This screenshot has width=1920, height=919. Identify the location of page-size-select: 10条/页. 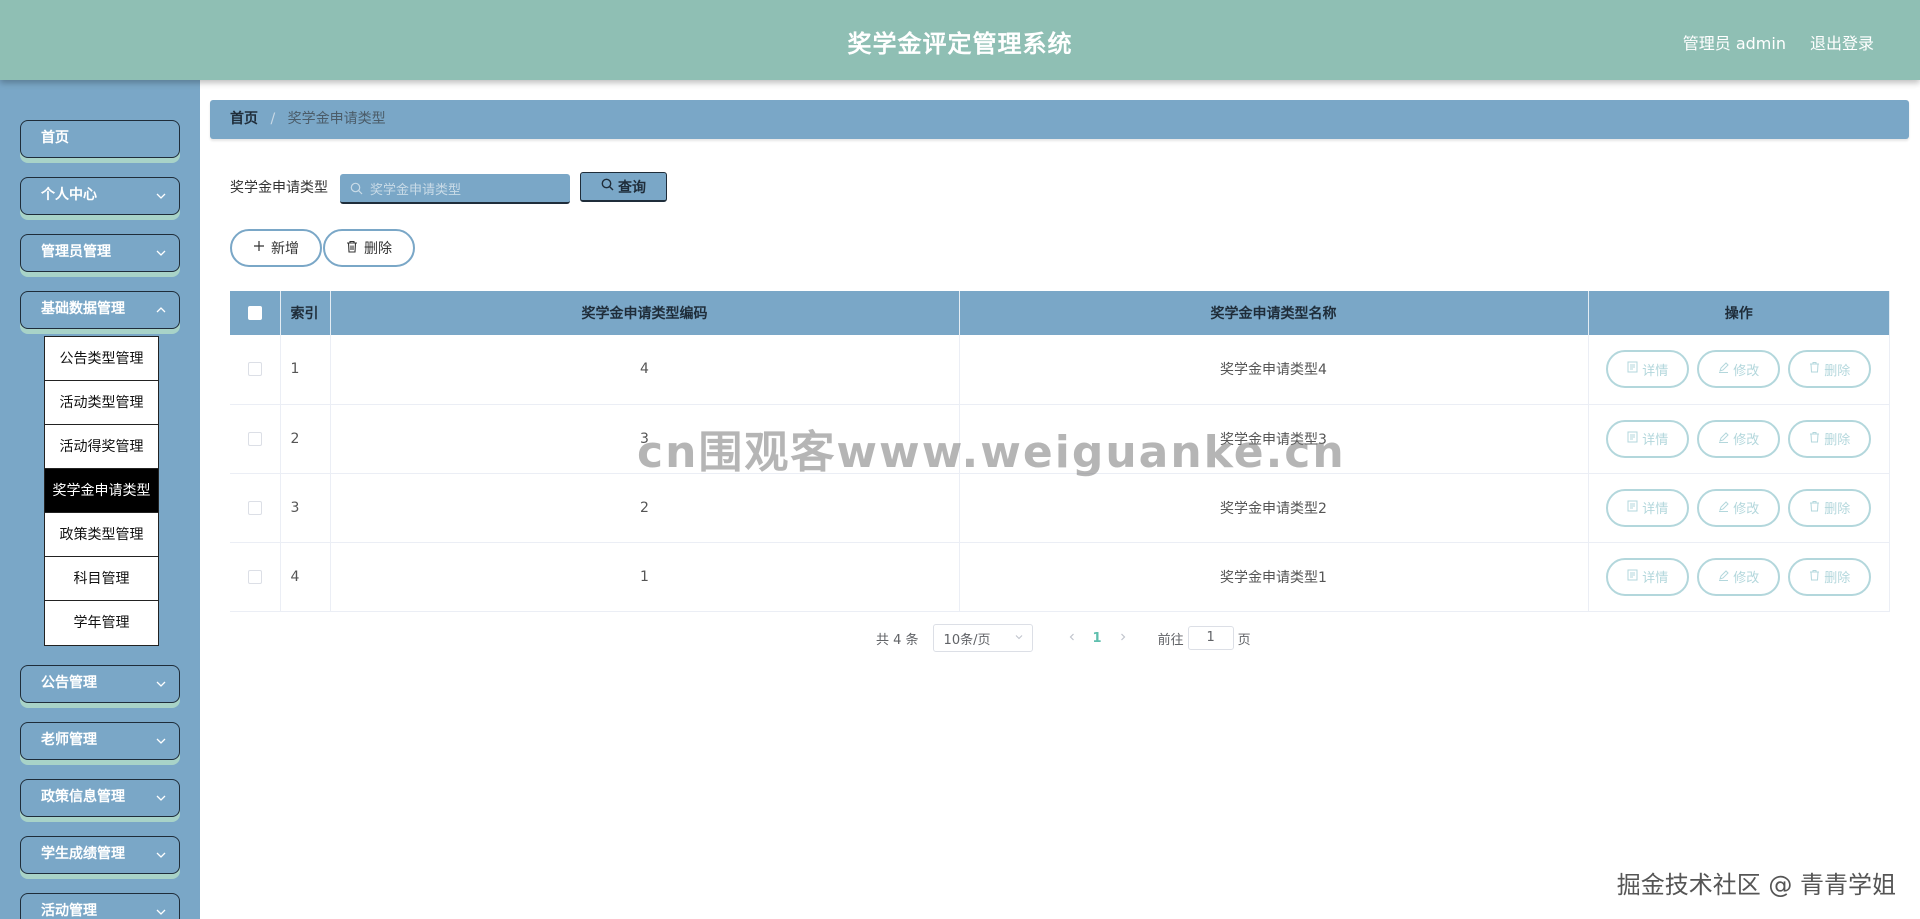
(982, 638).